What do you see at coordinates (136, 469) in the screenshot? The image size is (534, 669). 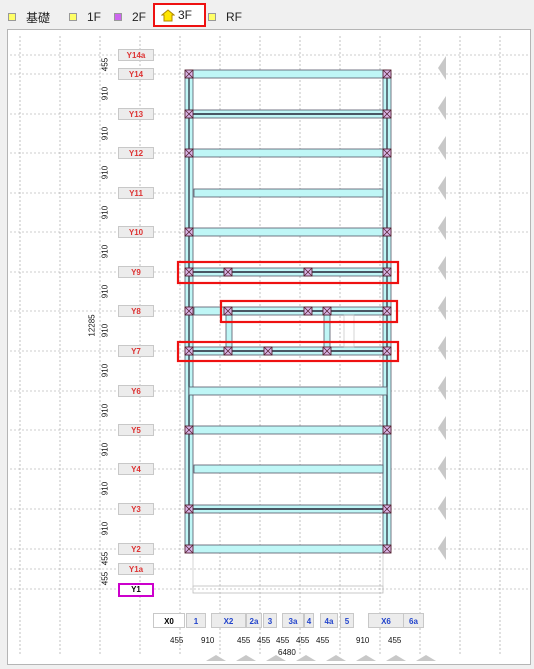 I see `y-axis-label-y4: Y4` at bounding box center [136, 469].